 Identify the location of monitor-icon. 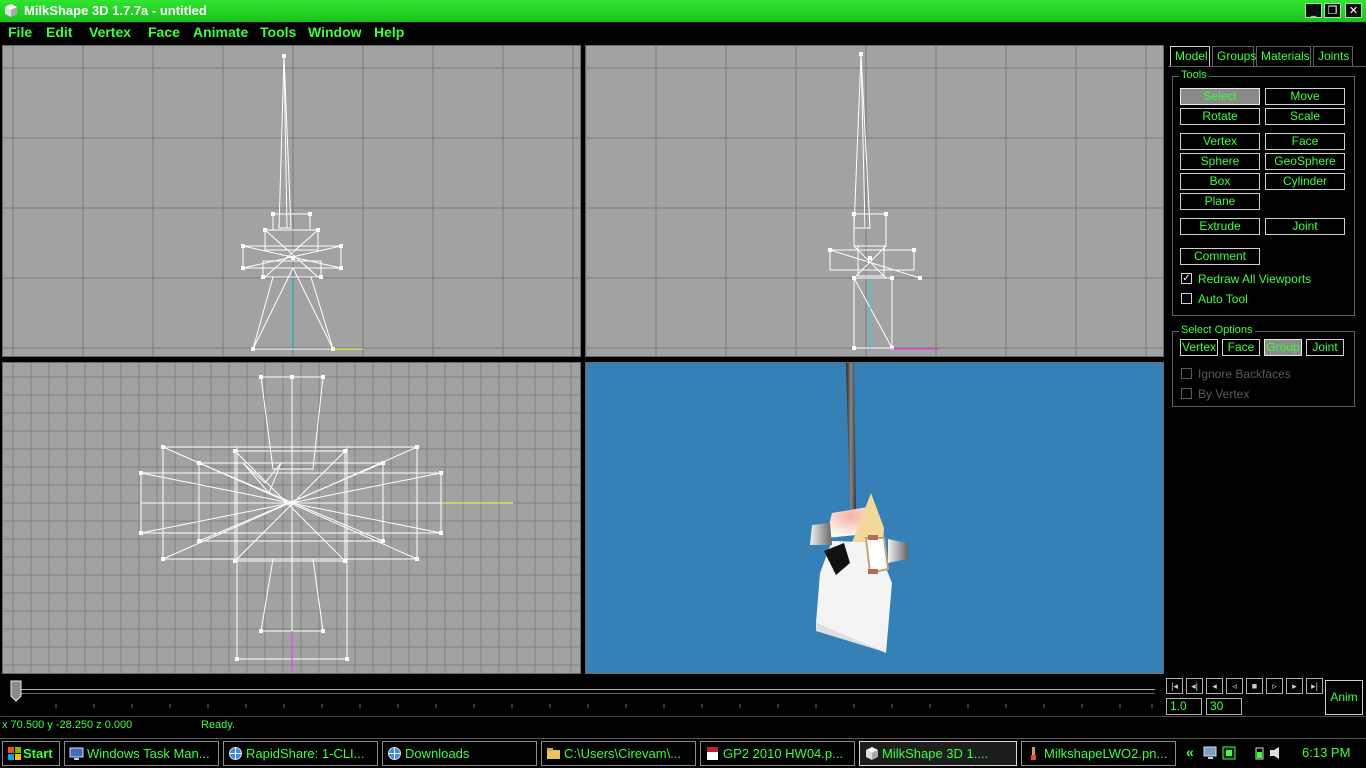
(76, 753).